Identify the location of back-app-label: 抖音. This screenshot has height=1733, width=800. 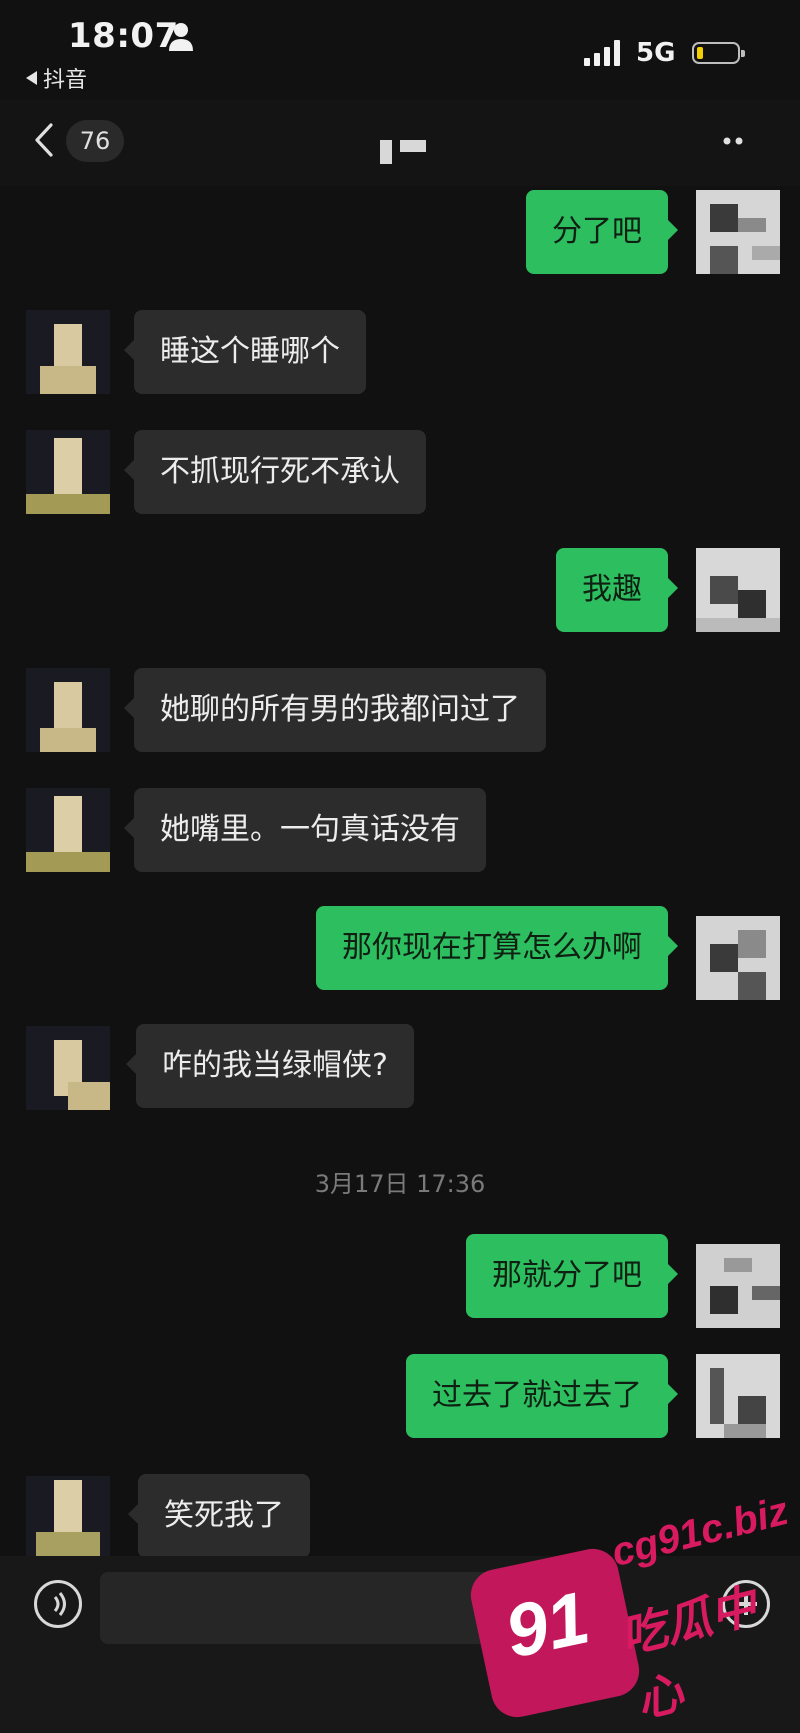
(65, 80).